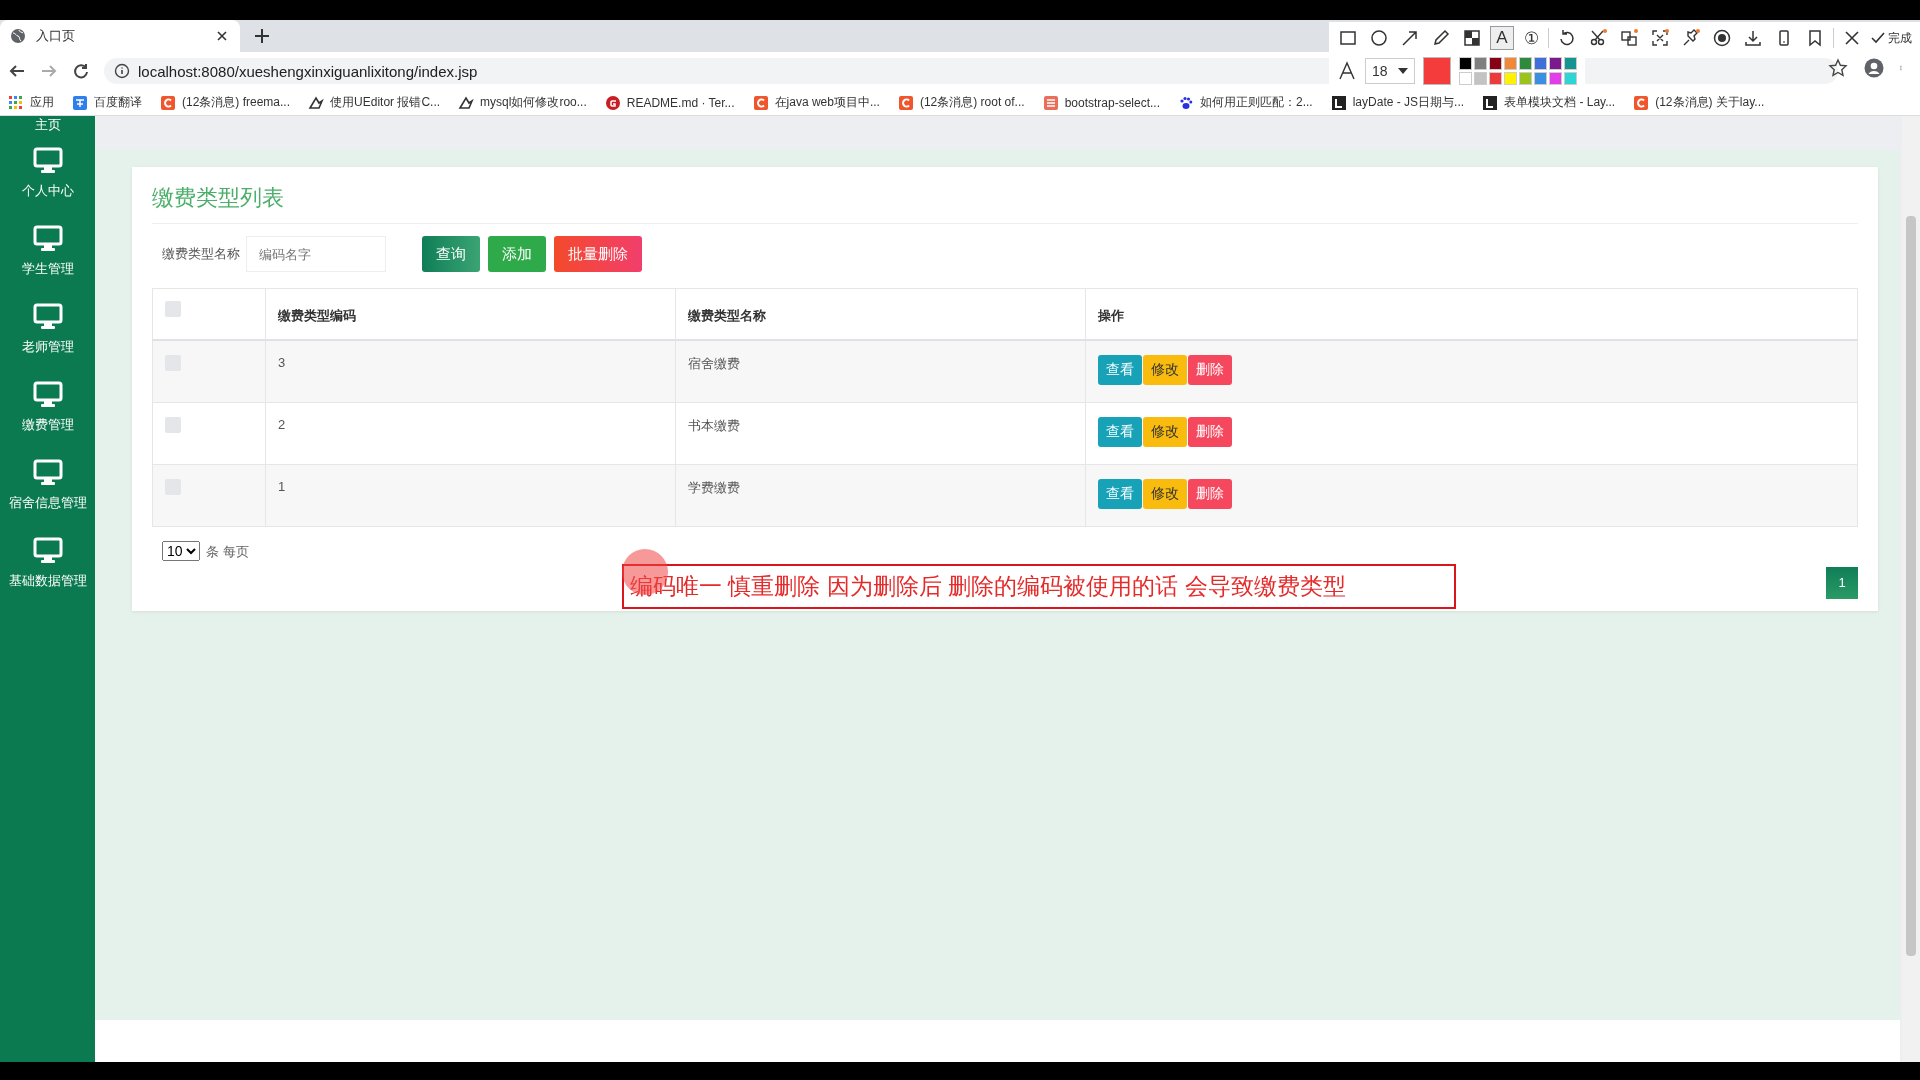 The height and width of the screenshot is (1080, 1920). Describe the element at coordinates (1390, 71) in the screenshot. I see `font-size-select: 18` at that location.